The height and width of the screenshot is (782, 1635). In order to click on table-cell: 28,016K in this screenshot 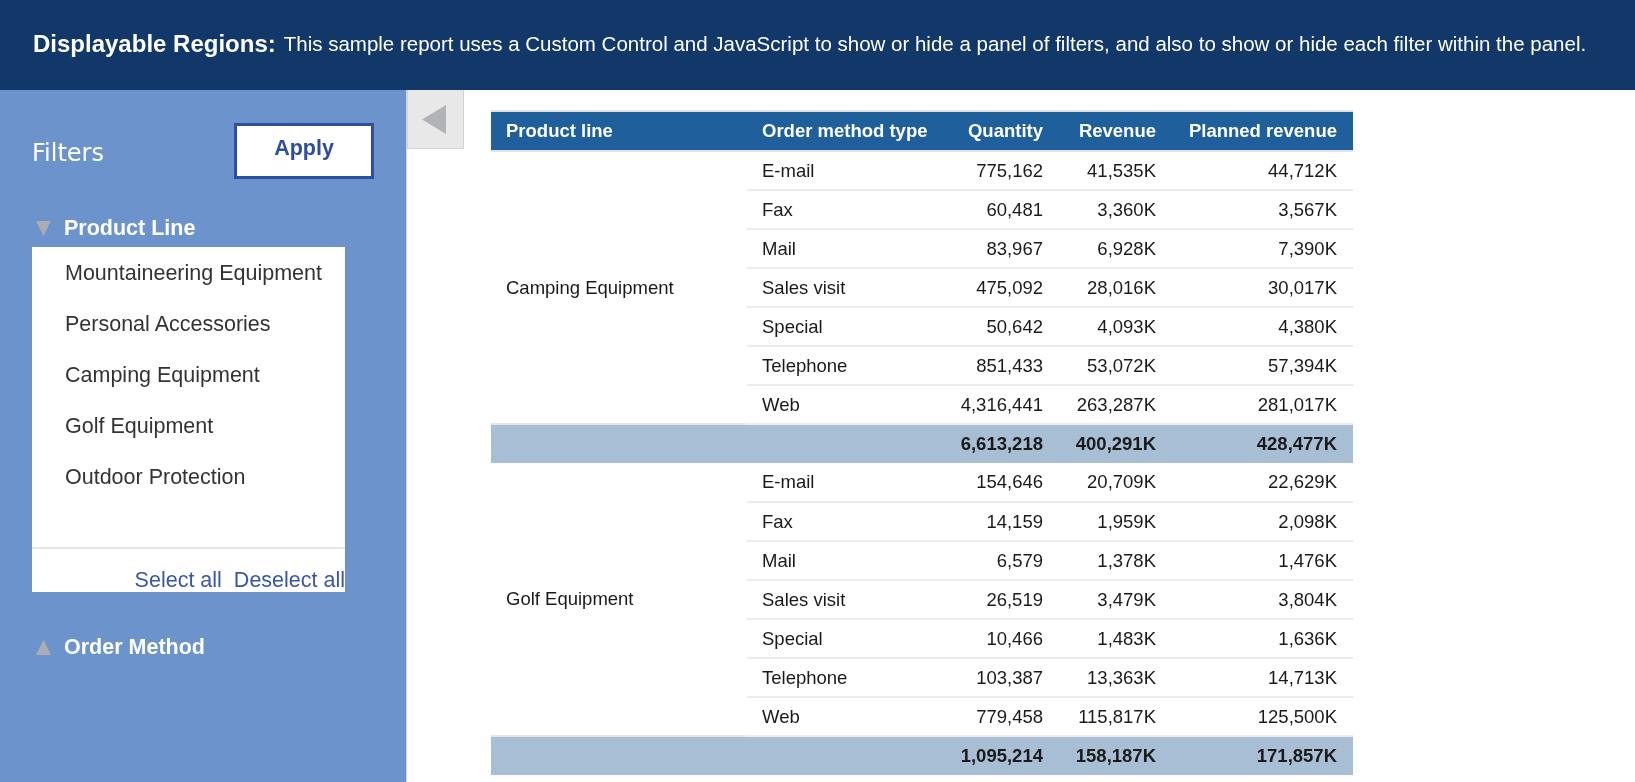, I will do `click(1113, 287)`.